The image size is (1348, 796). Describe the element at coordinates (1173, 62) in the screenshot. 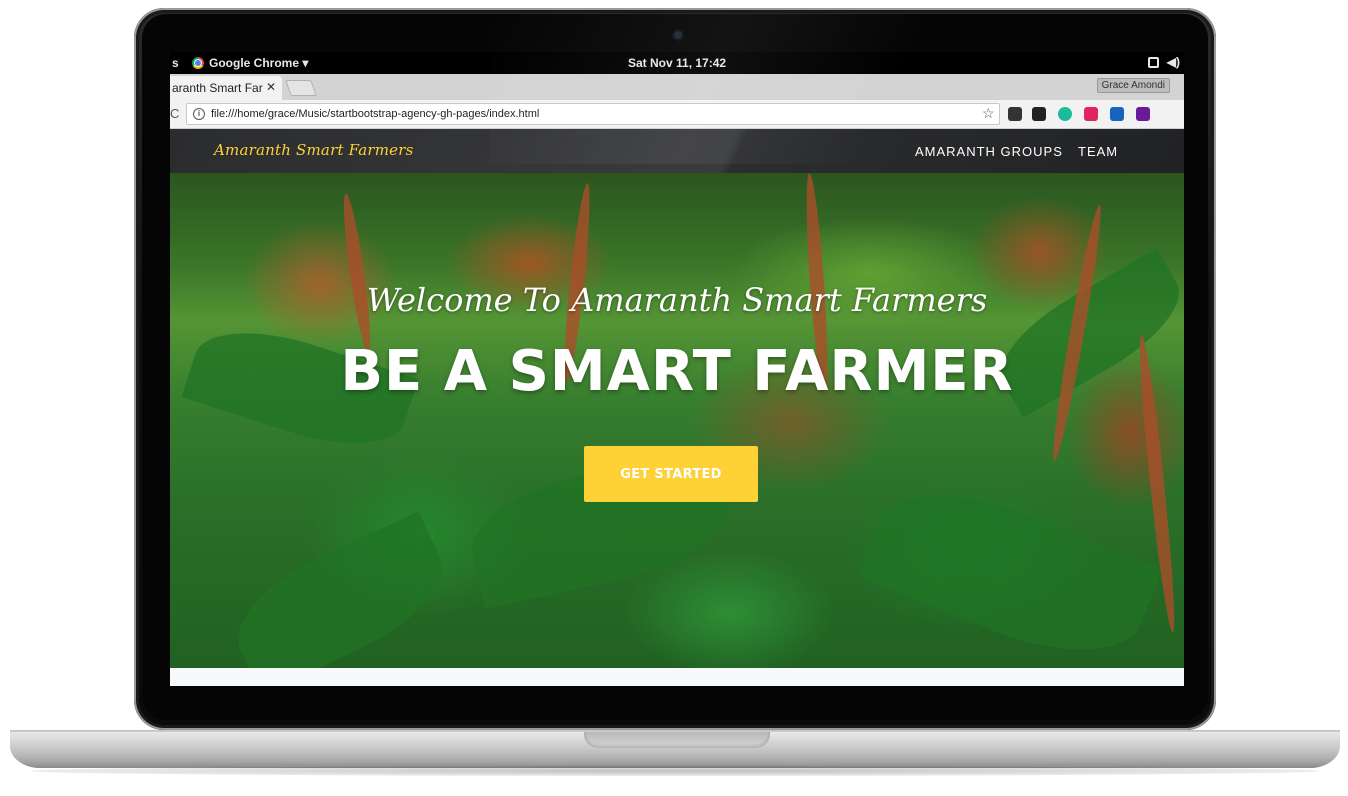

I see `volume-icon: ◀)` at that location.